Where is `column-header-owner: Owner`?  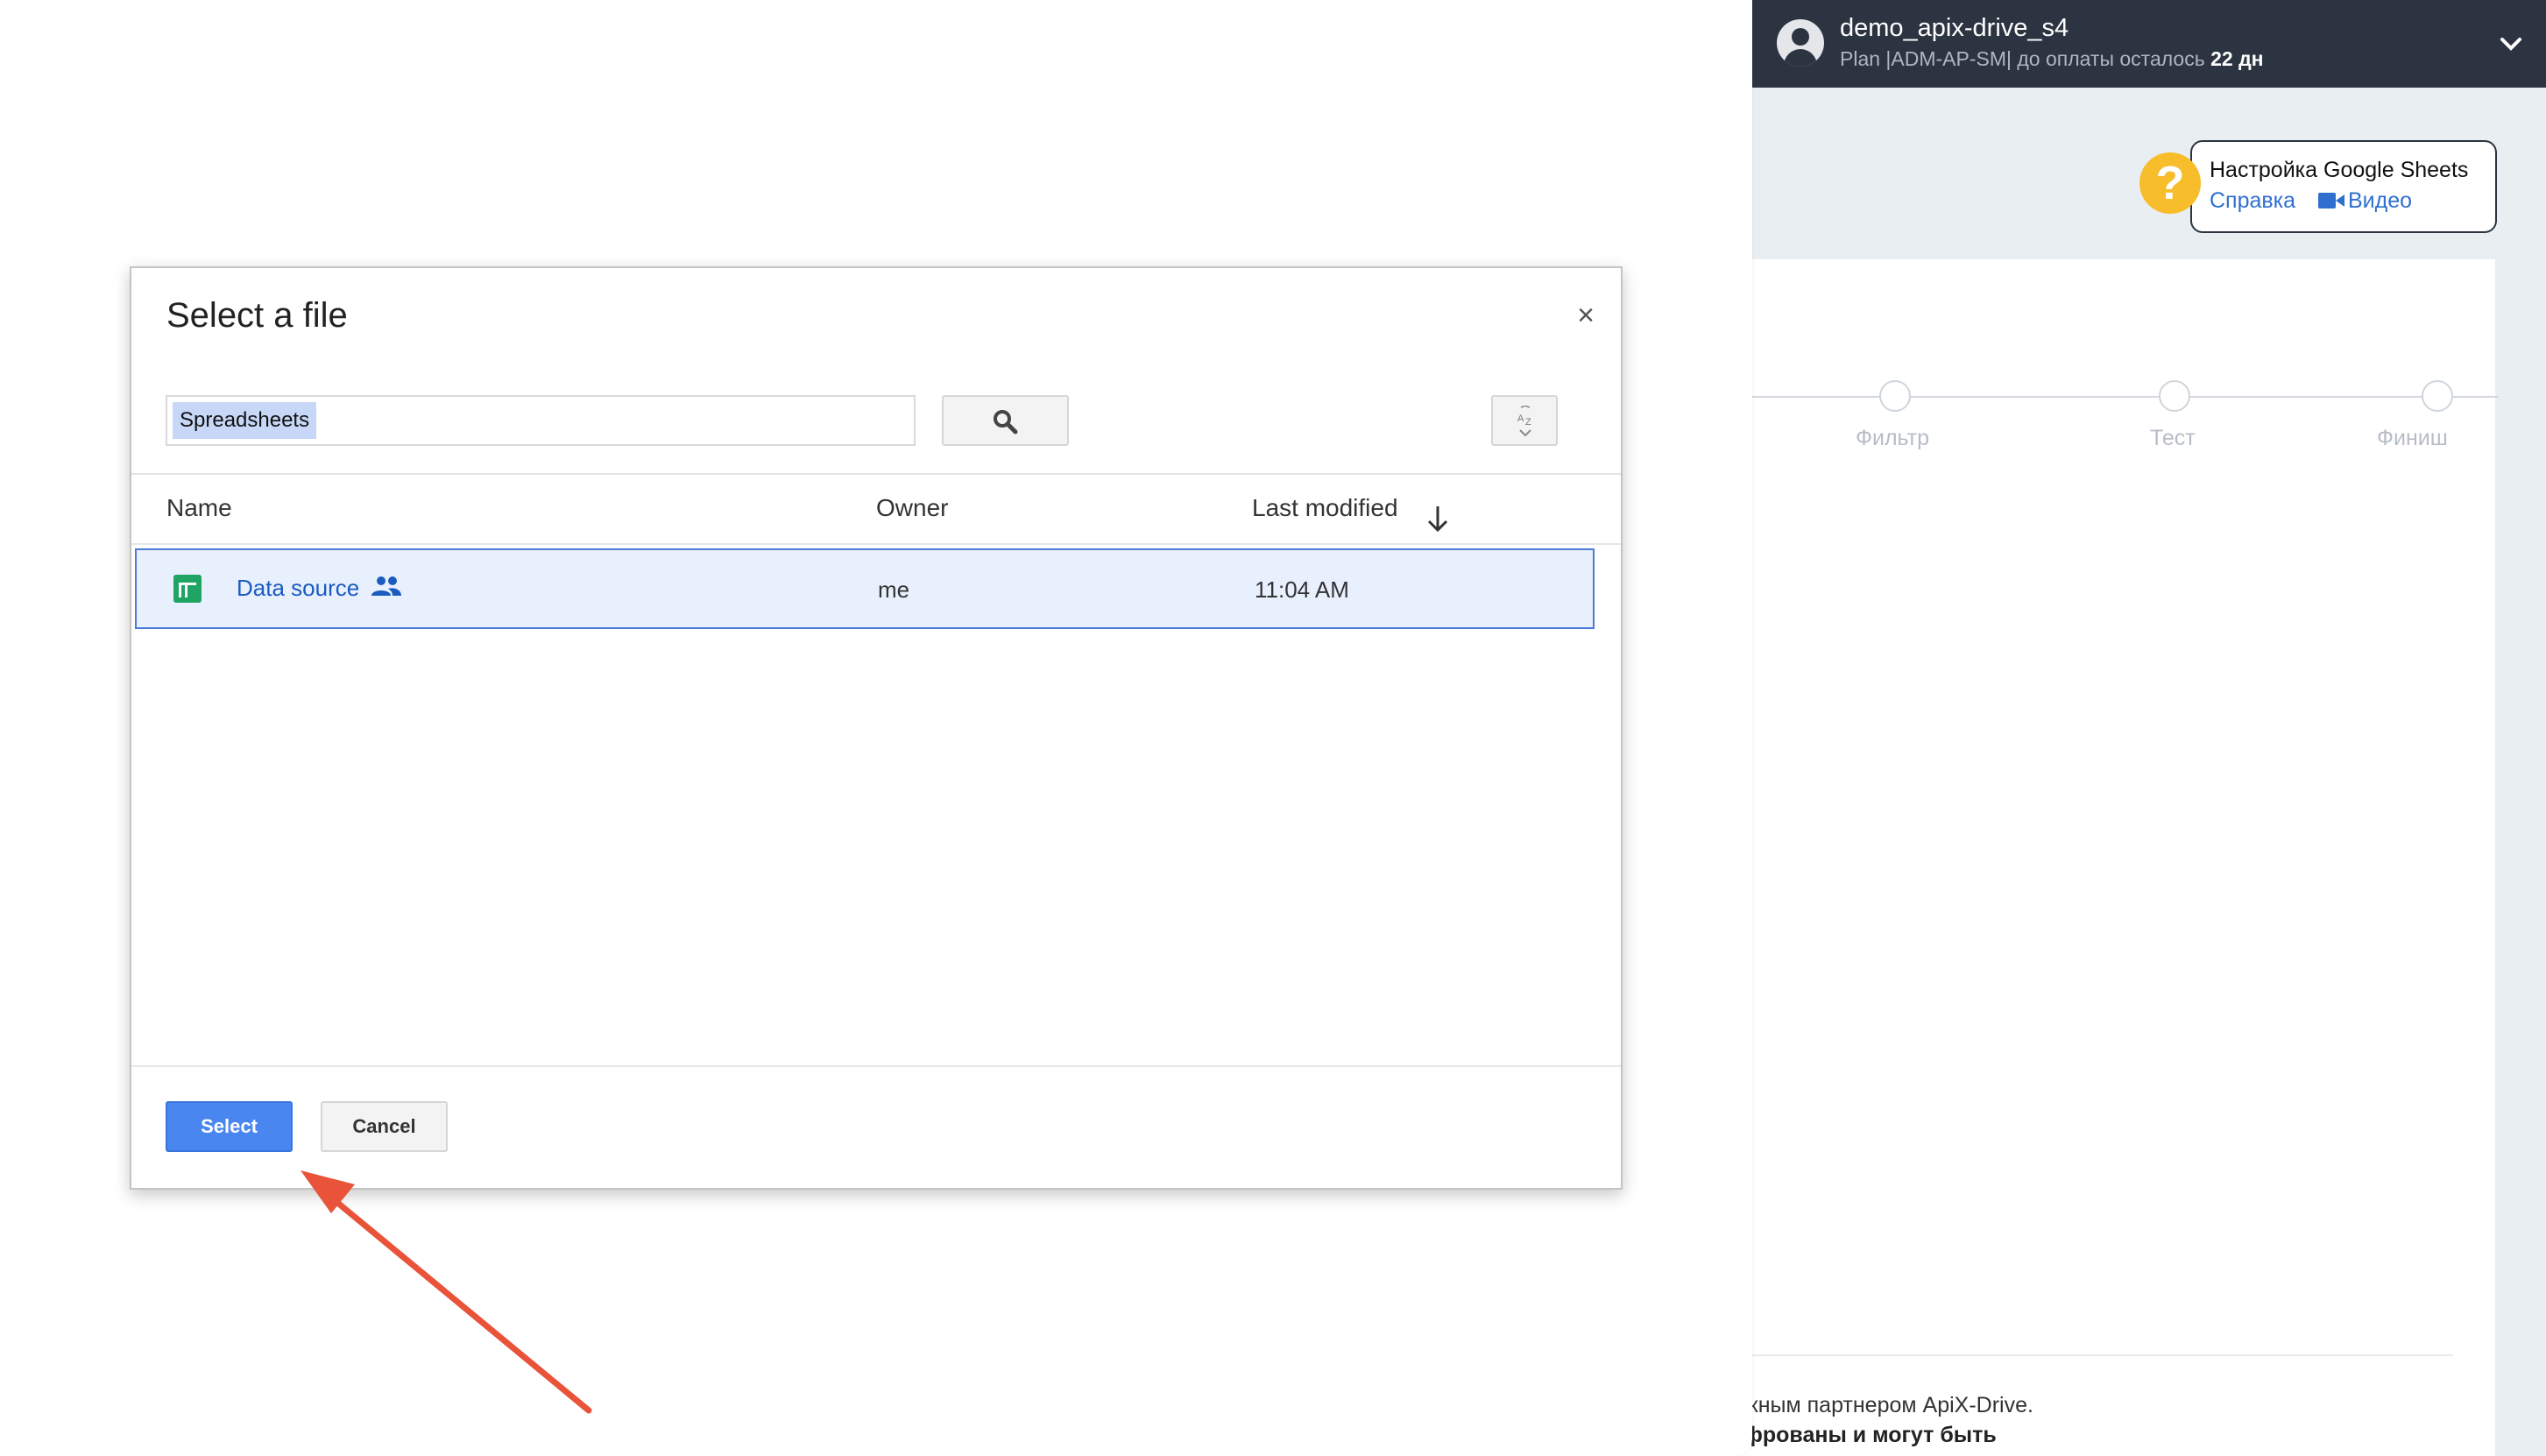
column-header-owner: Owner is located at coordinates (912, 508).